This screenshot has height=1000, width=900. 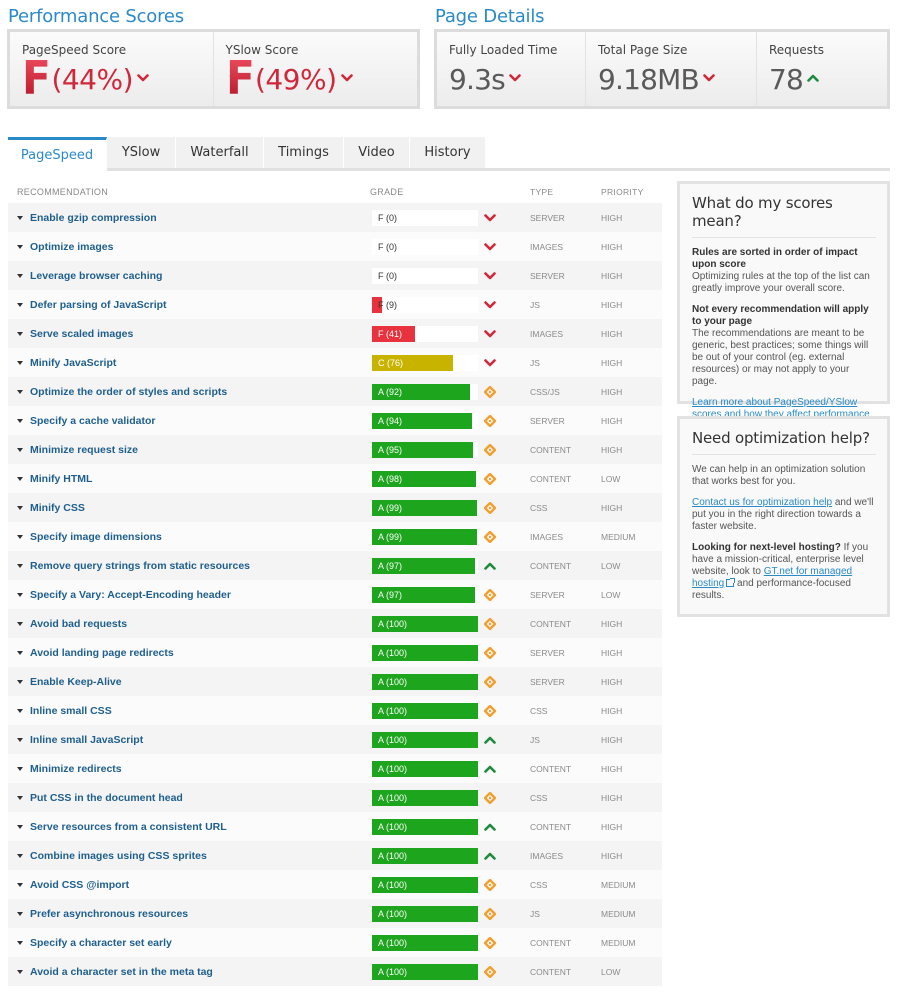 I want to click on table-row: Minimize request size A (95) CONTENT HIGH, so click(x=335, y=449).